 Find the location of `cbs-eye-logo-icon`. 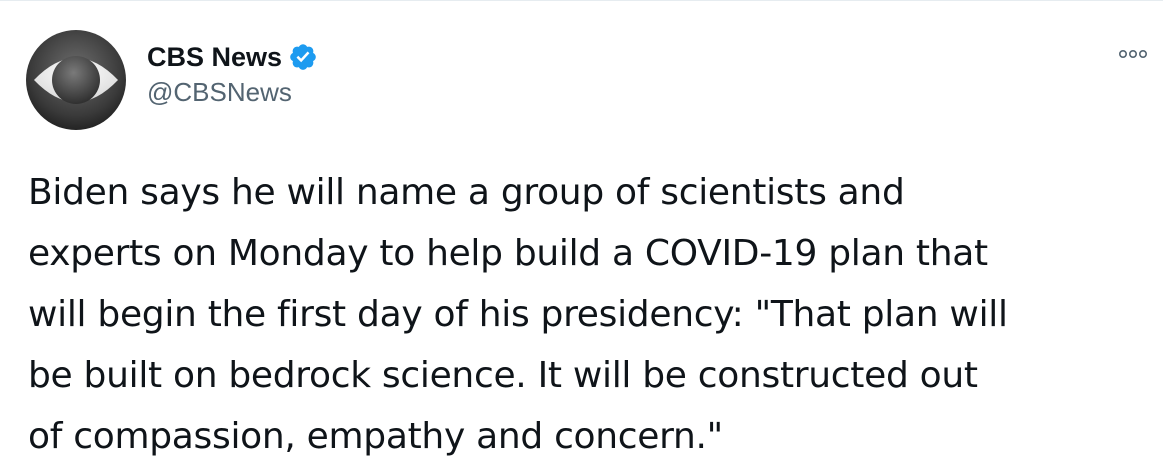

cbs-eye-logo-icon is located at coordinates (76, 80).